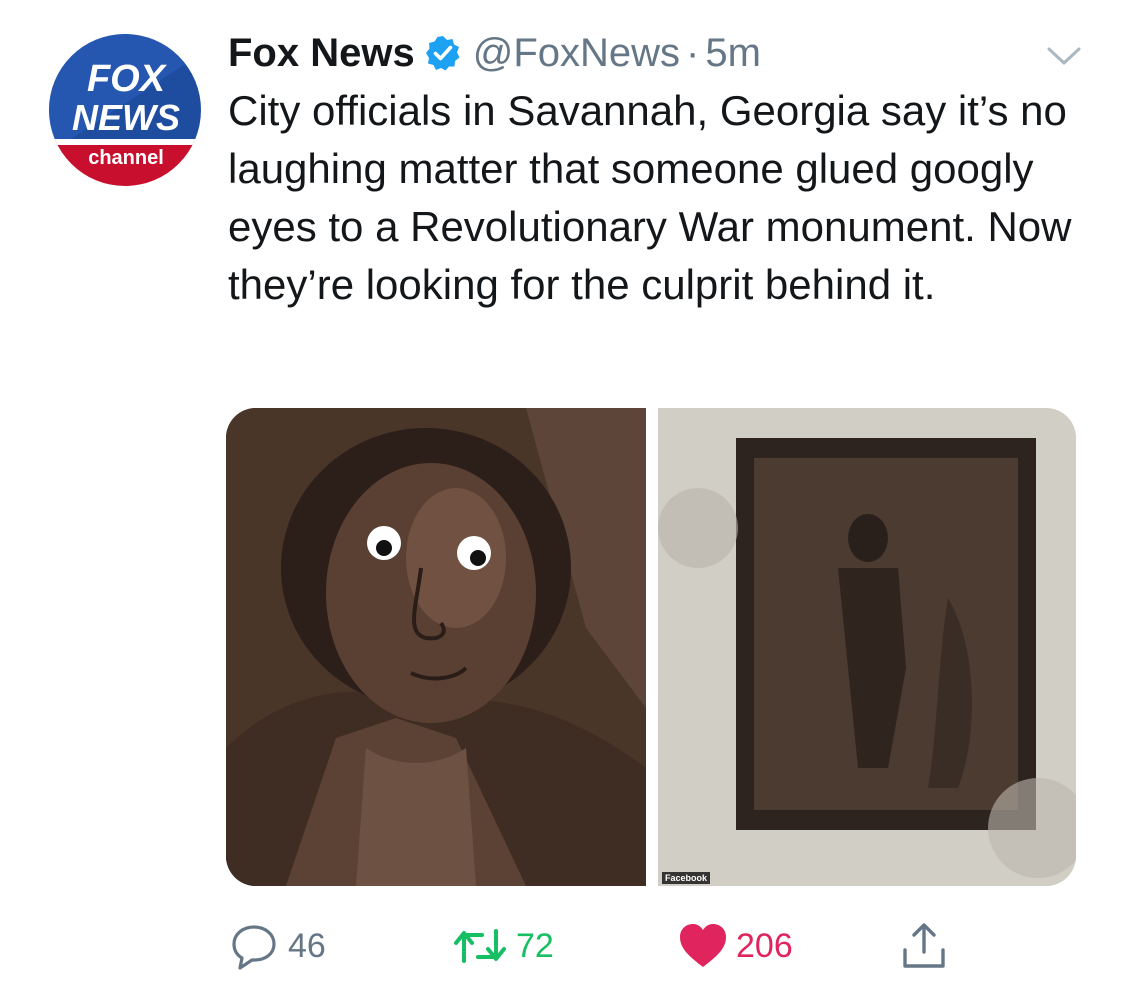 The image size is (1125, 1001). Describe the element at coordinates (278, 946) in the screenshot. I see `reply-button: 46` at that location.